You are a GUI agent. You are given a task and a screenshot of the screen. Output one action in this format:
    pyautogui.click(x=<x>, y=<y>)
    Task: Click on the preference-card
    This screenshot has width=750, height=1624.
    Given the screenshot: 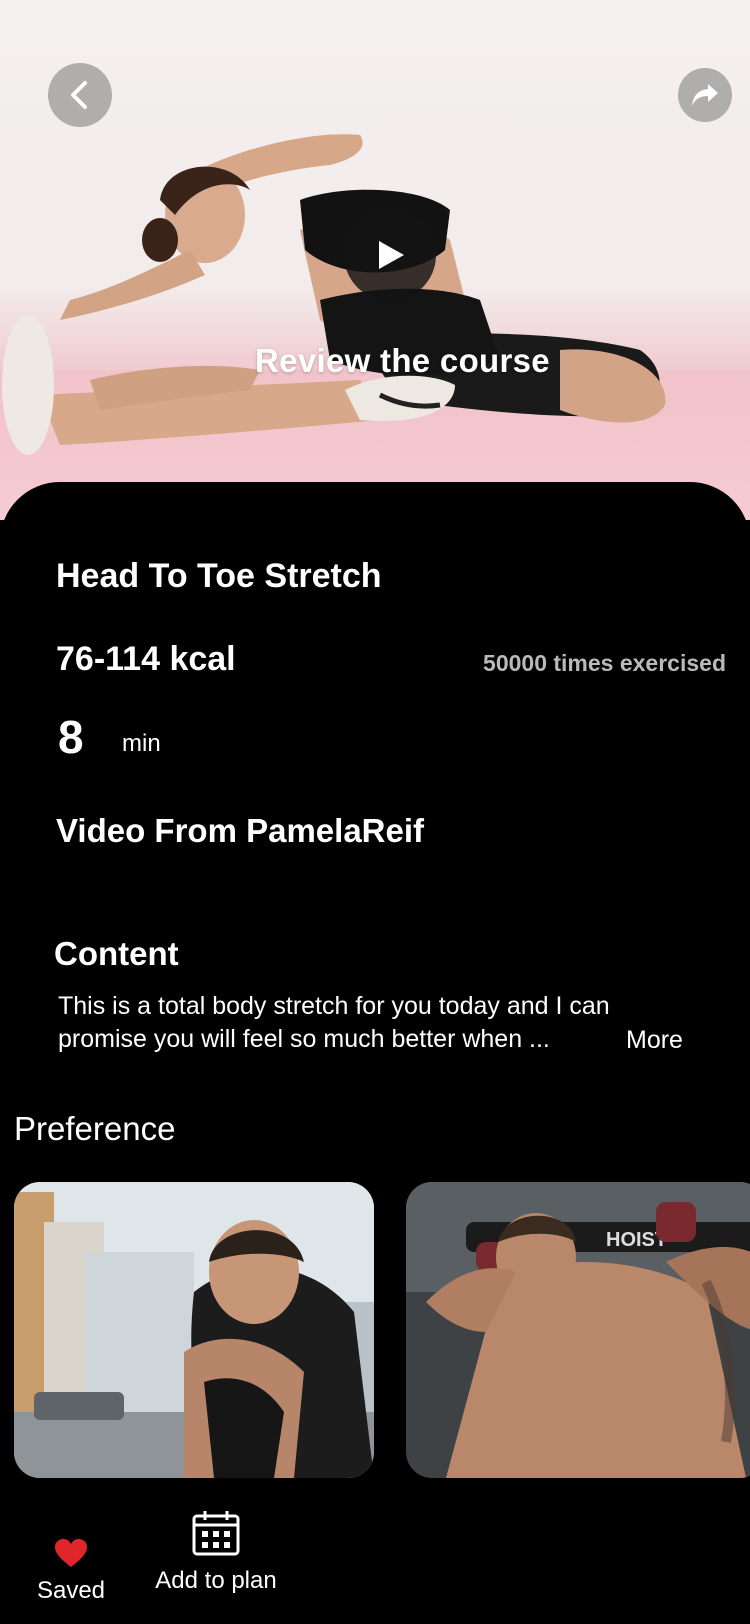 What is the action you would take?
    pyautogui.click(x=194, y=1330)
    